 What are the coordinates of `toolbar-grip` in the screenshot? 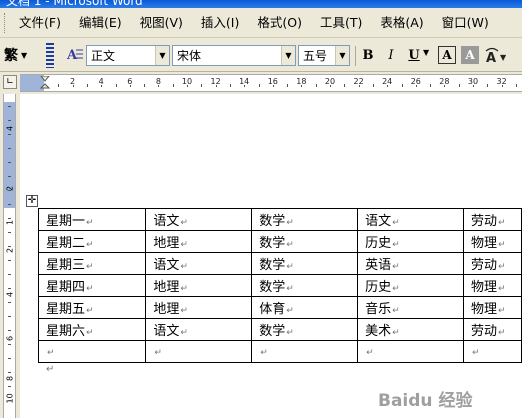 It's located at (50, 55).